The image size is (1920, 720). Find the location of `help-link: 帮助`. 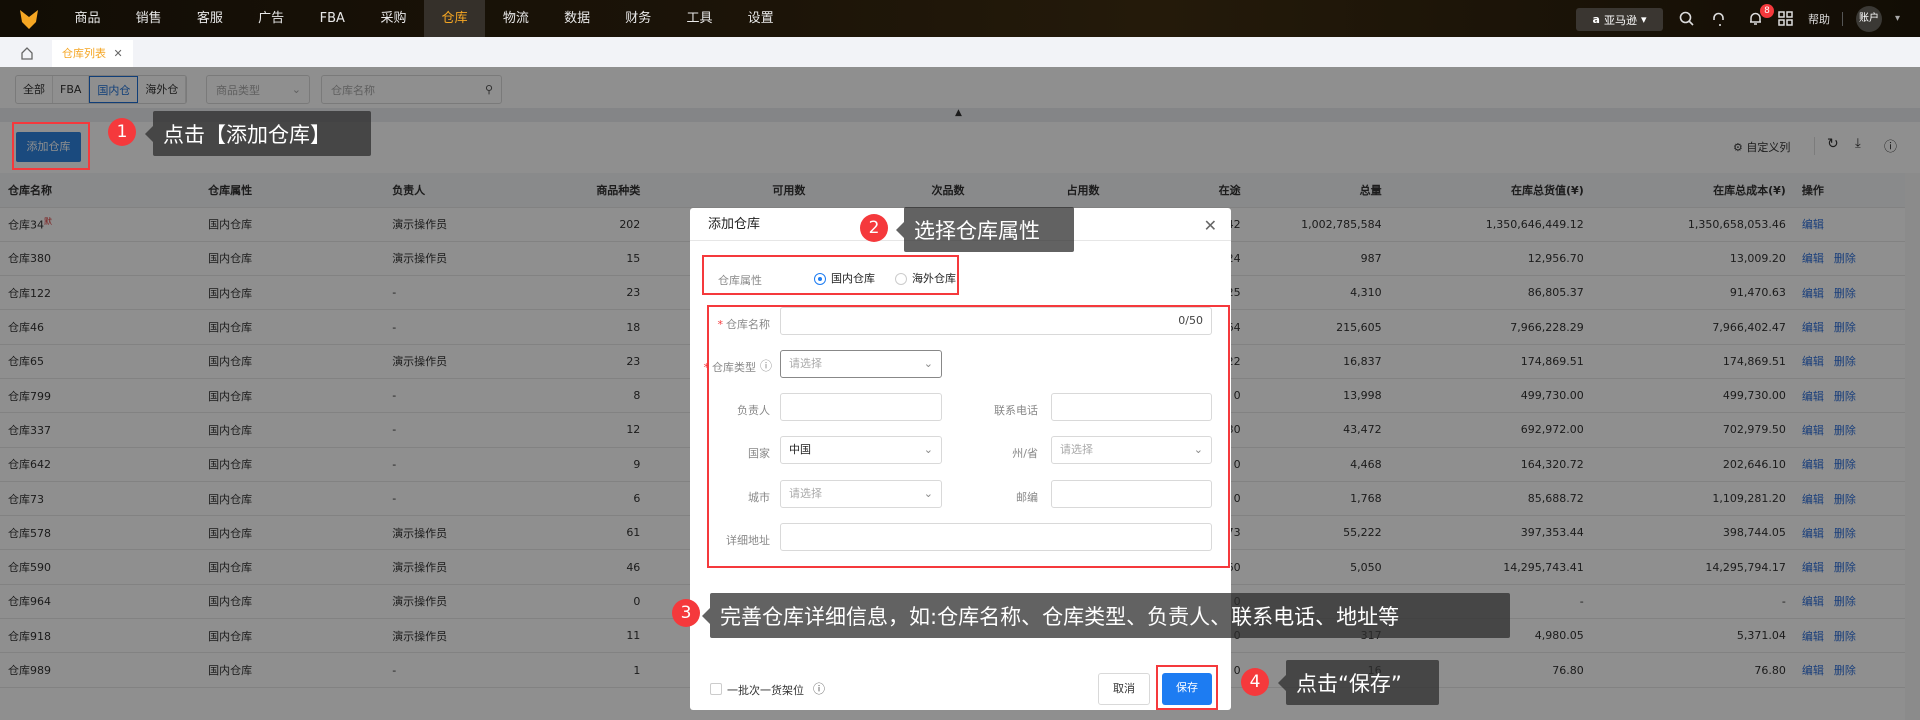

help-link: 帮助 is located at coordinates (1819, 18).